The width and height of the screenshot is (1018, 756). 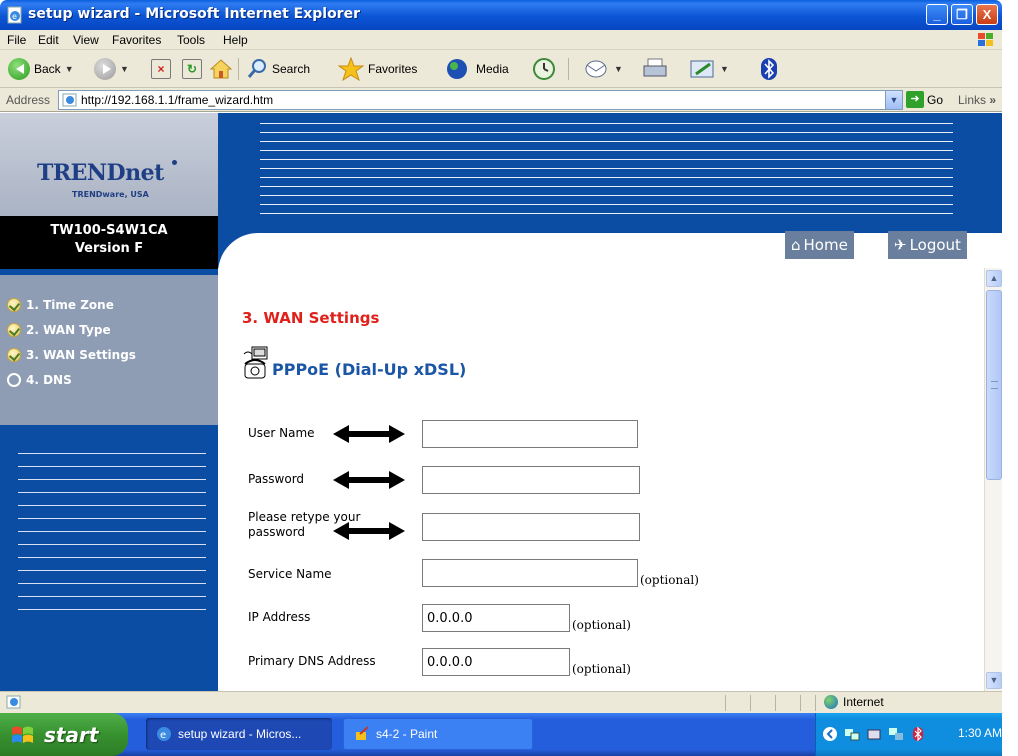 I want to click on links-button: Links », so click(x=977, y=100).